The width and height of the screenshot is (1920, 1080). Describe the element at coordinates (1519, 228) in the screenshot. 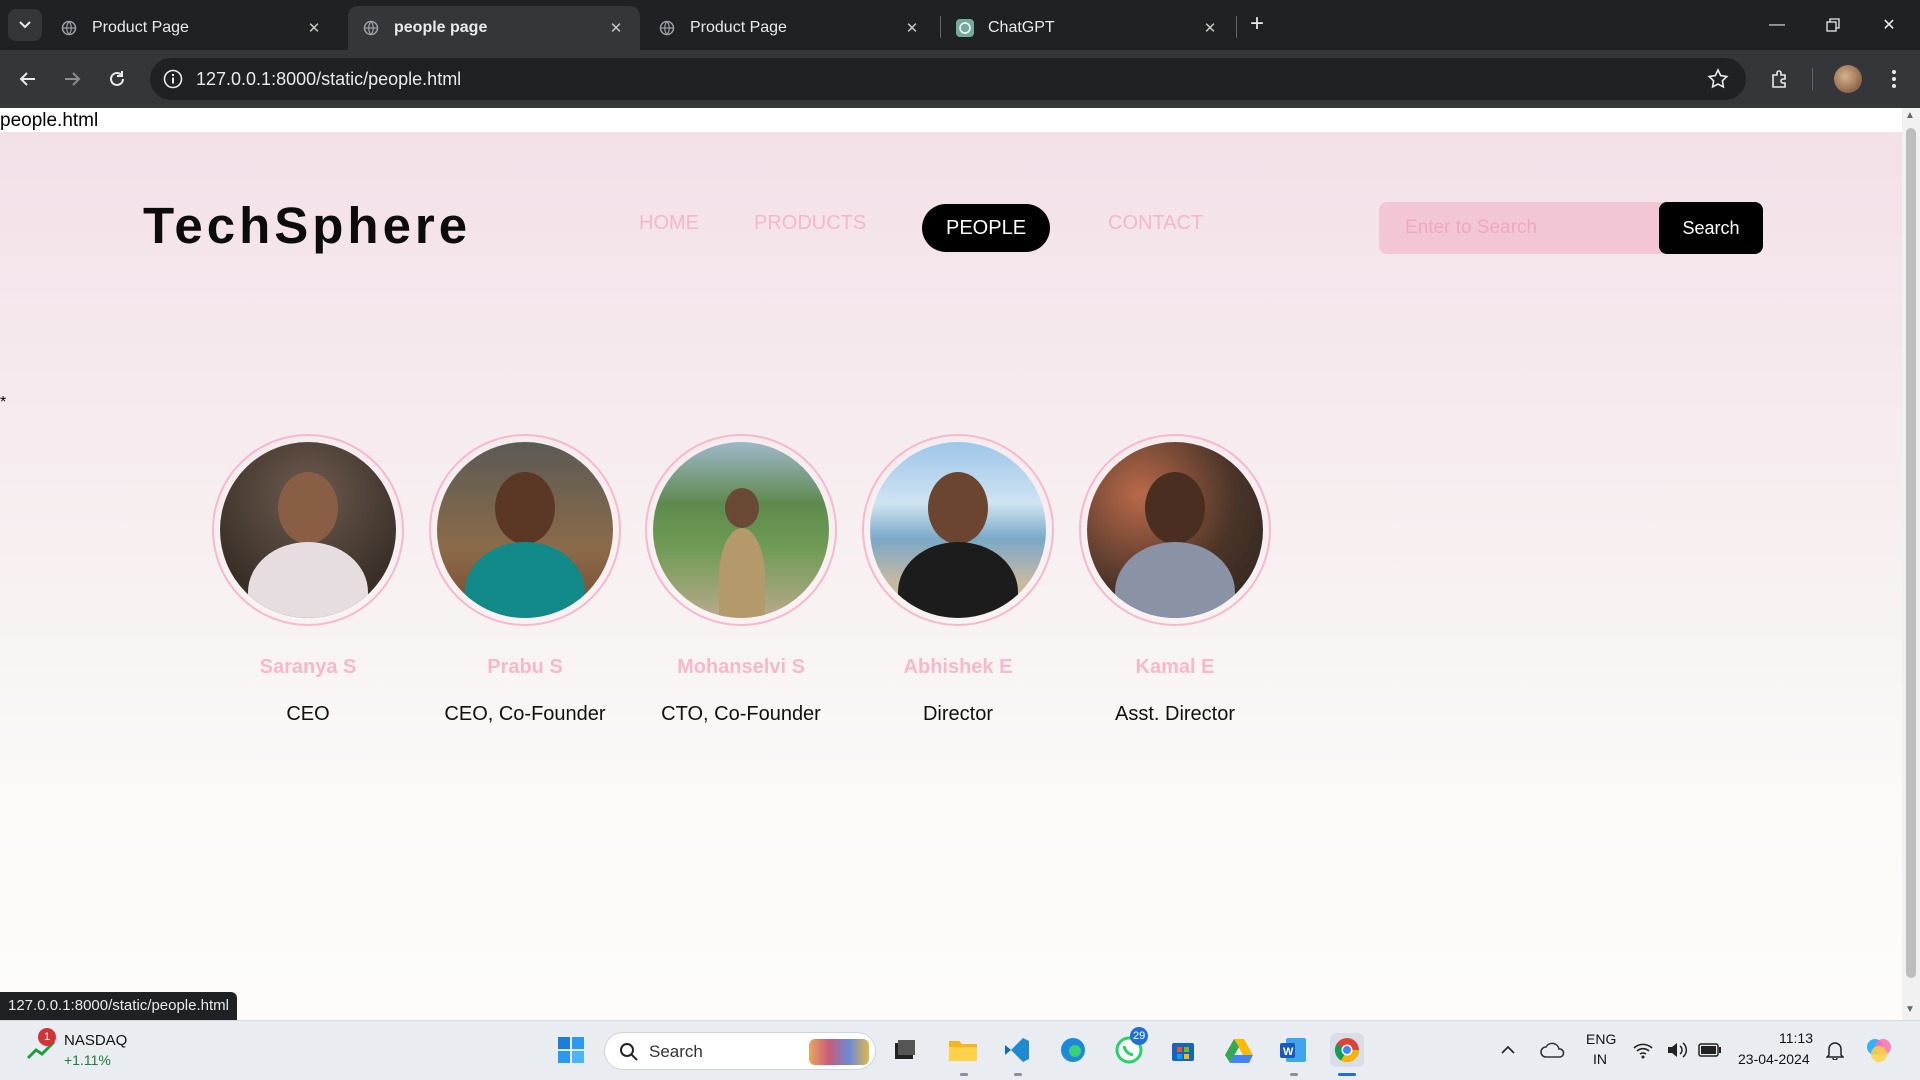

I see `search-input` at that location.